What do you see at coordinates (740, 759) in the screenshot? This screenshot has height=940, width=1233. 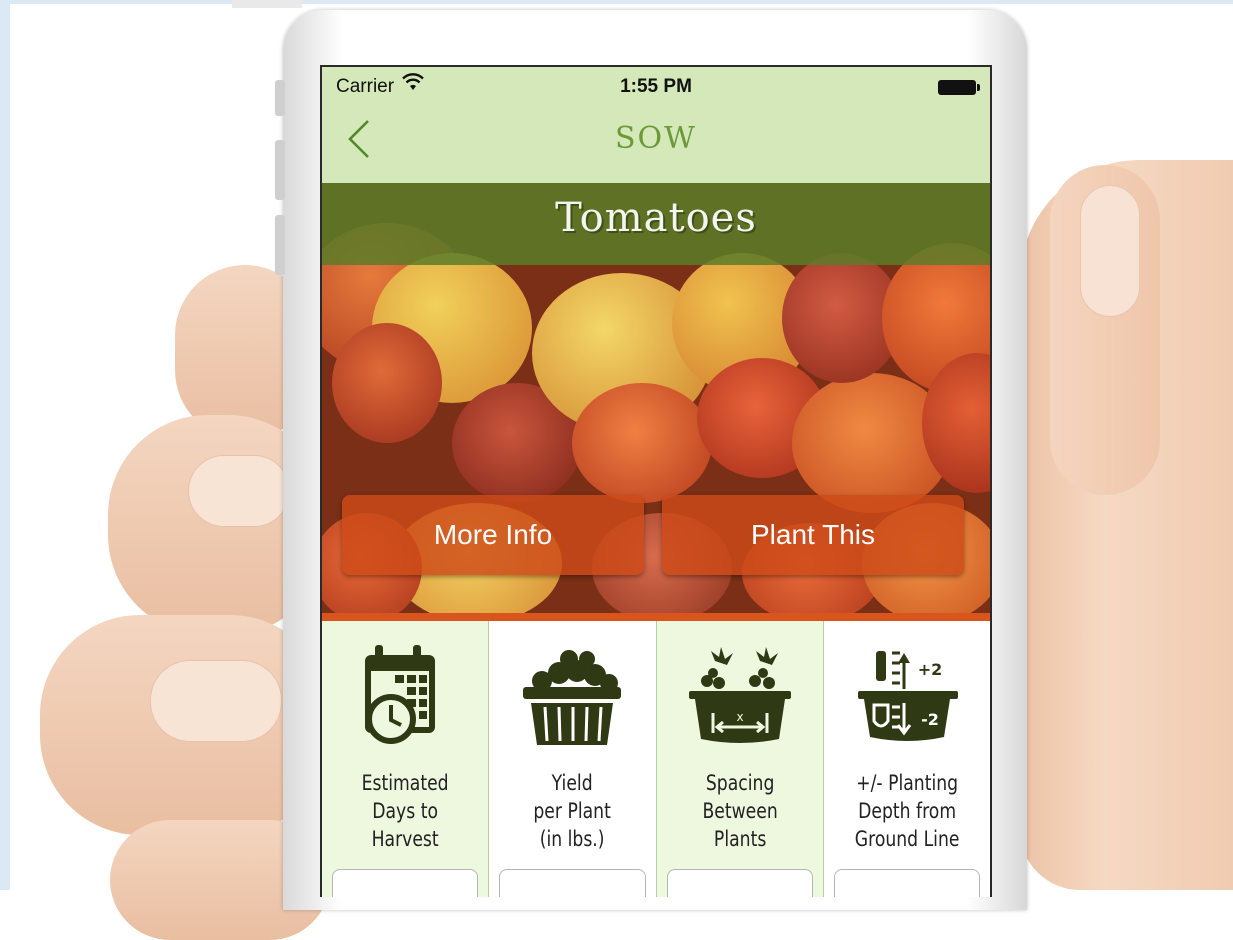 I see `stat-tile-spacing: x Spacing Between Plants` at bounding box center [740, 759].